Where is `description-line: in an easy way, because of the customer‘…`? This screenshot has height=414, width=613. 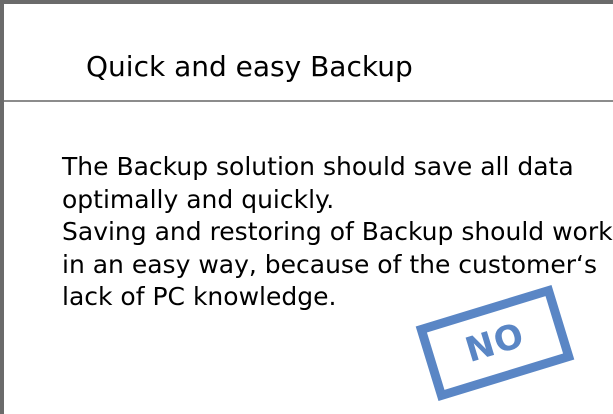 description-line: in an easy way, because of the customer‘… is located at coordinates (329, 264).